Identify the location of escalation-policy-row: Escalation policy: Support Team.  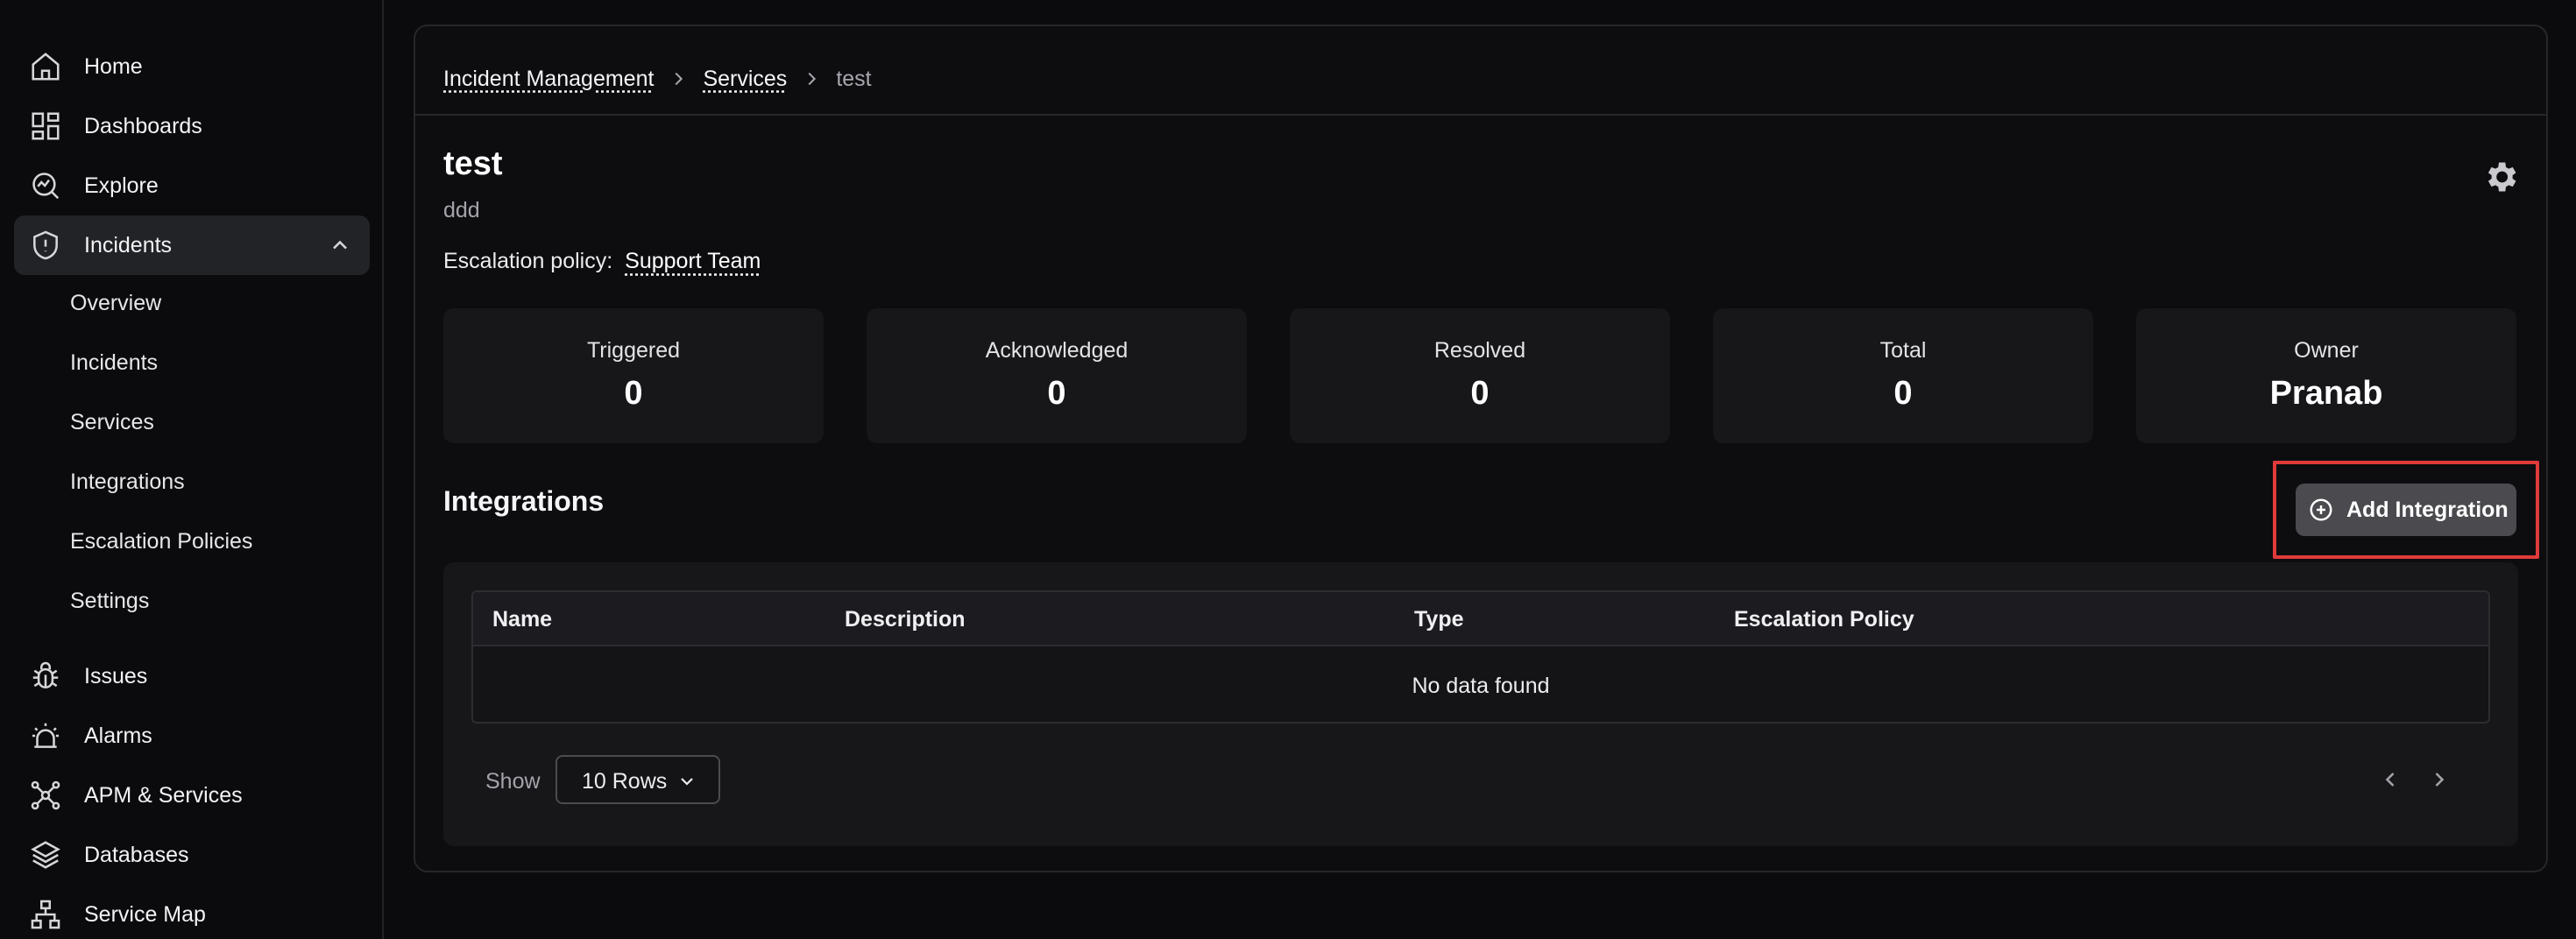
(602, 262).